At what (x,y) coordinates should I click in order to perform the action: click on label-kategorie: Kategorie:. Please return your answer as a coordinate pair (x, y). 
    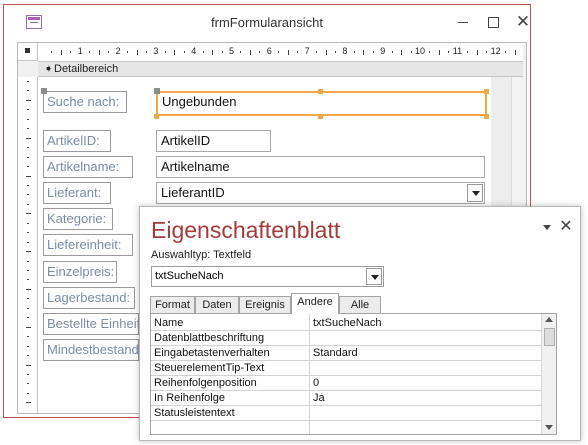
    Looking at the image, I should click on (78, 219).